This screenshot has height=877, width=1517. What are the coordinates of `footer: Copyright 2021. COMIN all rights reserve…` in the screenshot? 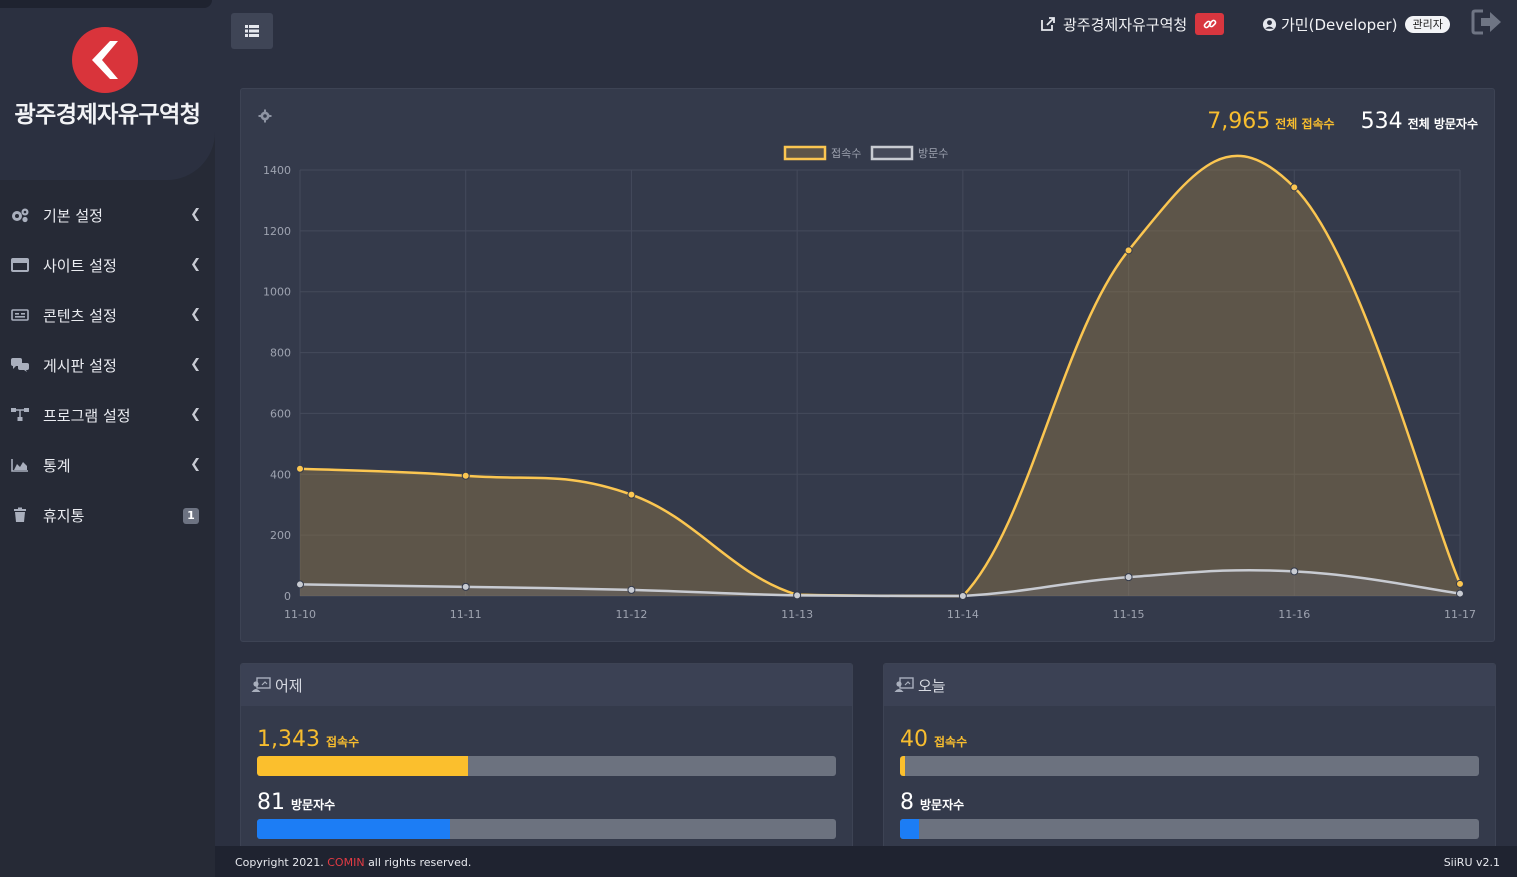 It's located at (866, 861).